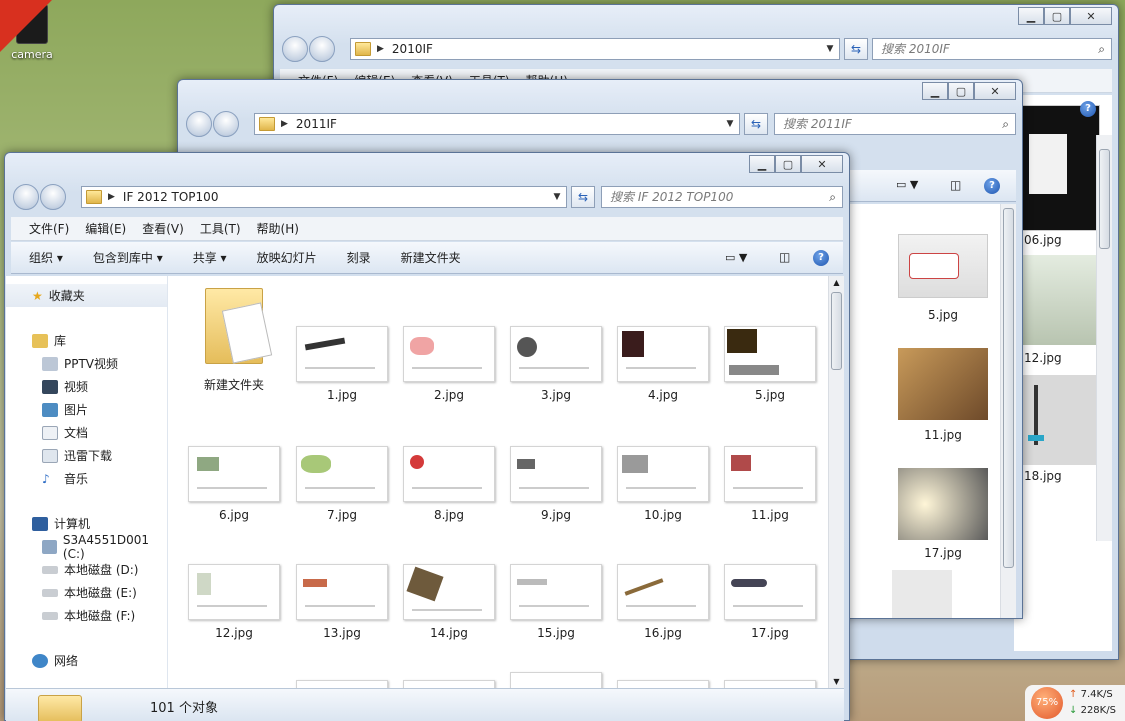 This screenshot has width=1125, height=721. What do you see at coordinates (943, 435) in the screenshot?
I see `file-label: 11.jpg` at bounding box center [943, 435].